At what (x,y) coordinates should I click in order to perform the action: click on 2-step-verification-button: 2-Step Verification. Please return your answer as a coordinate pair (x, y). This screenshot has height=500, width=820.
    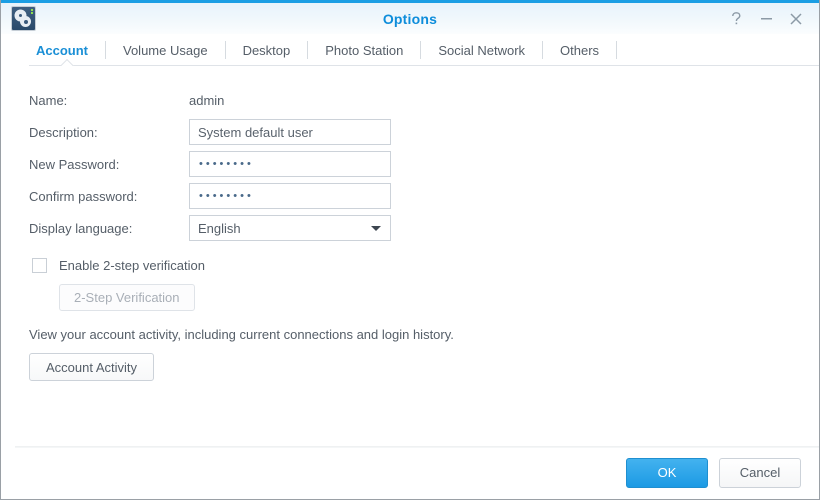
    Looking at the image, I should click on (127, 297).